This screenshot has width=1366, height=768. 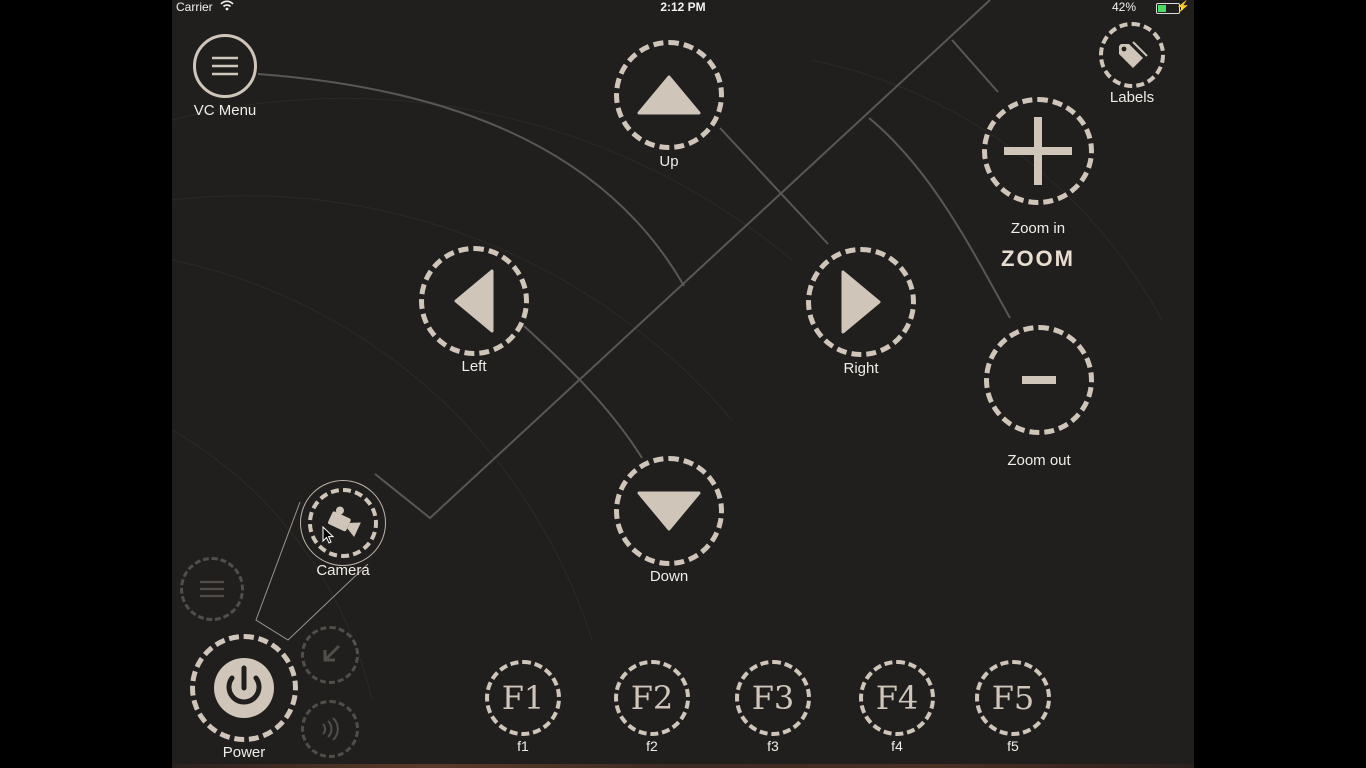 What do you see at coordinates (1038, 228) in the screenshot?
I see `zoom-in-label: Zoom in` at bounding box center [1038, 228].